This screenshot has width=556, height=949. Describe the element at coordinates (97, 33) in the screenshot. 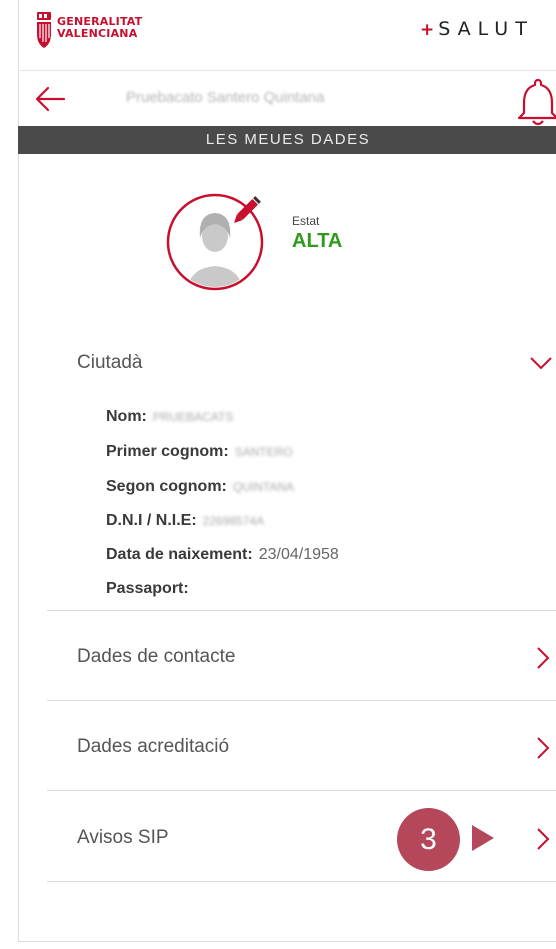

I see `org-line-2: VALENCIANA` at that location.